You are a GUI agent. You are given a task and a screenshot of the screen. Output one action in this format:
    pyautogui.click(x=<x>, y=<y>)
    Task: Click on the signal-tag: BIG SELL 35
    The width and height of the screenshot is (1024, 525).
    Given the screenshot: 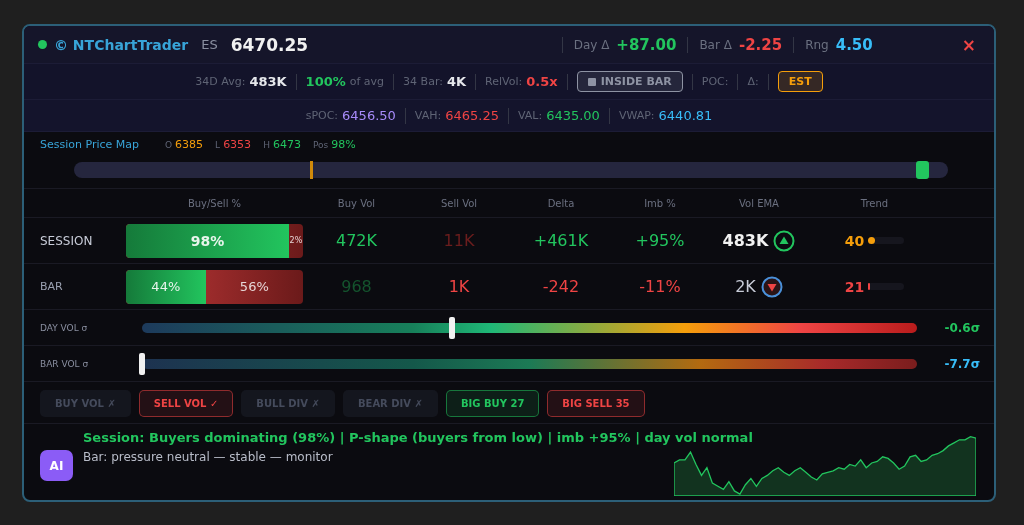 What is the action you would take?
    pyautogui.click(x=596, y=403)
    